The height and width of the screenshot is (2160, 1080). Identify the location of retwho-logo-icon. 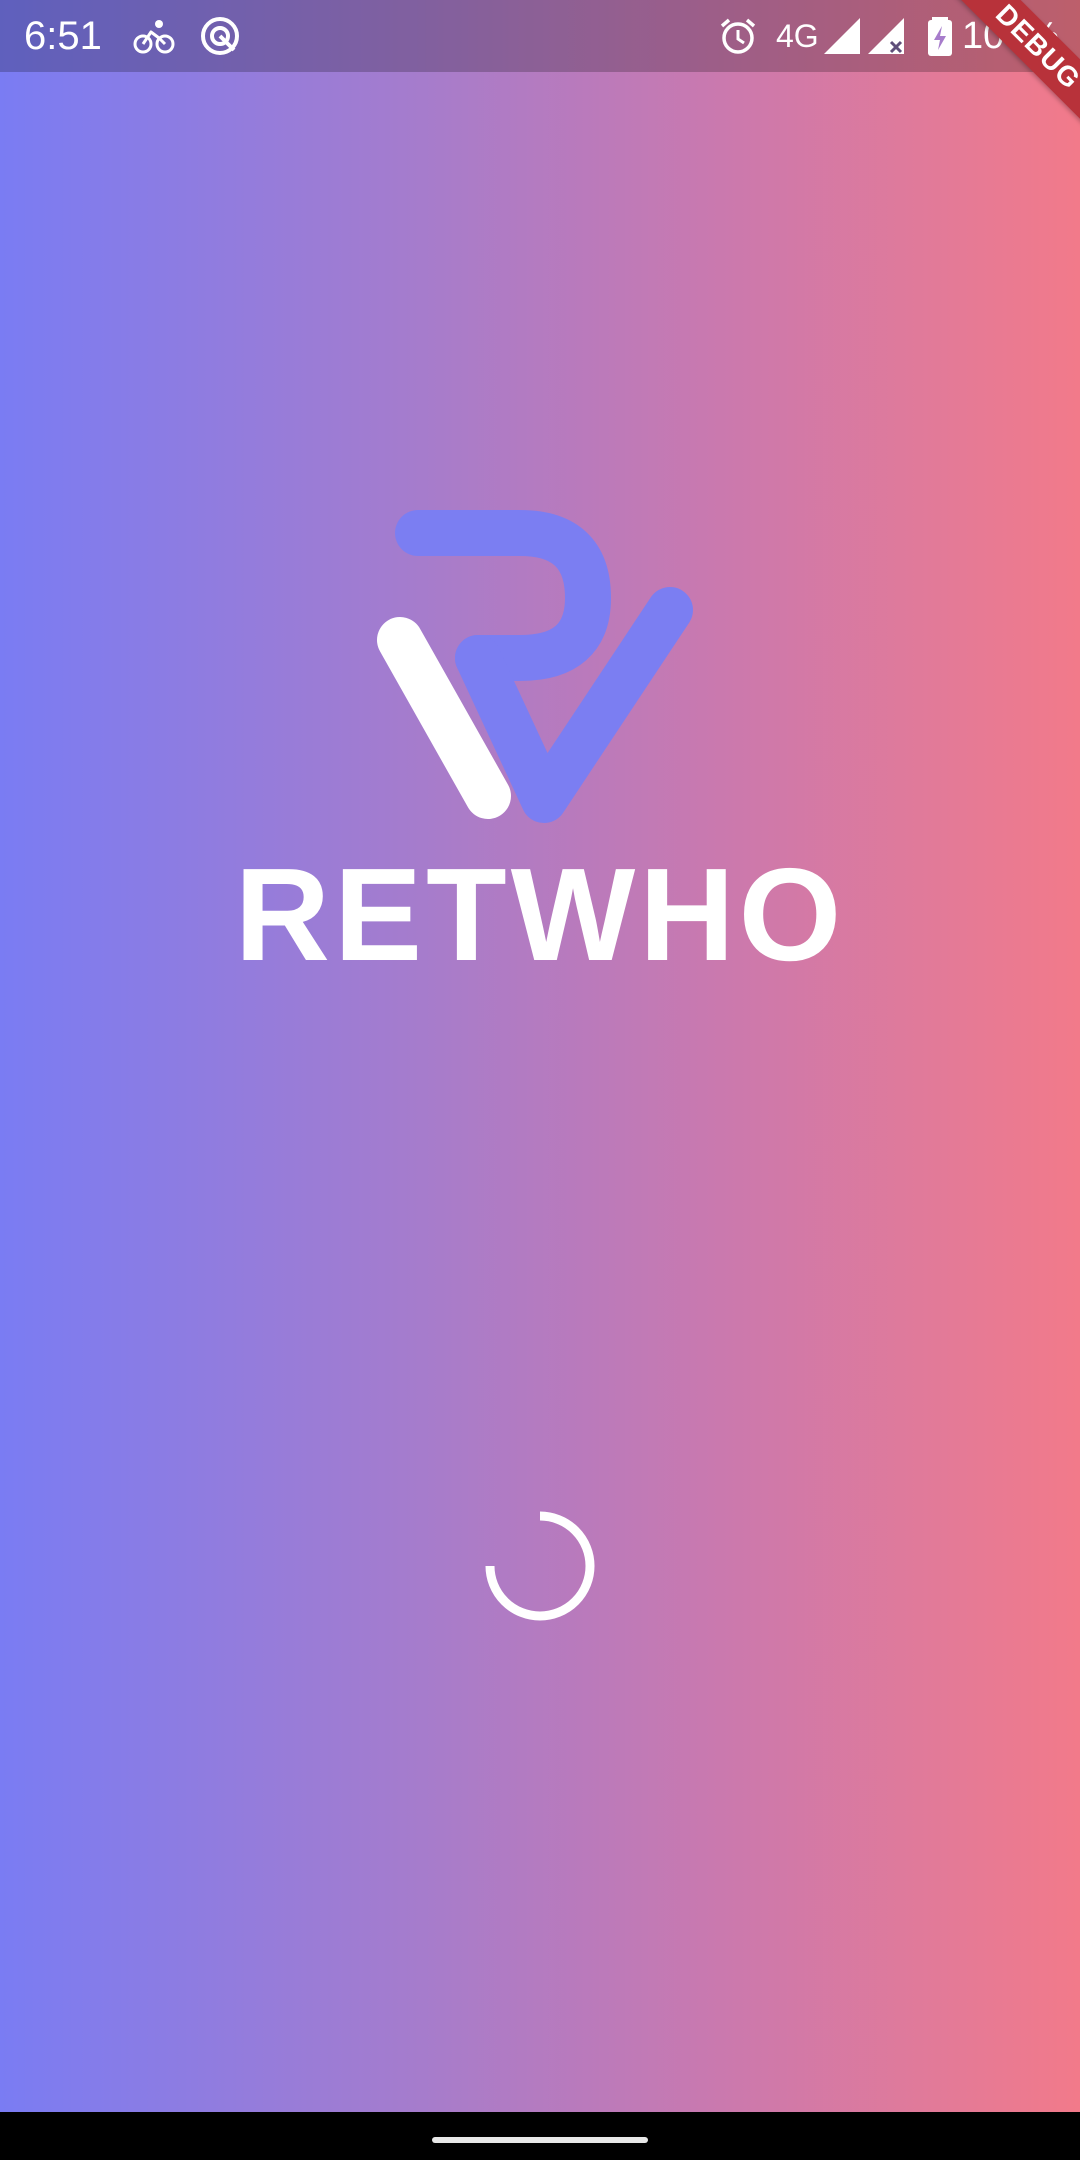
(535, 666).